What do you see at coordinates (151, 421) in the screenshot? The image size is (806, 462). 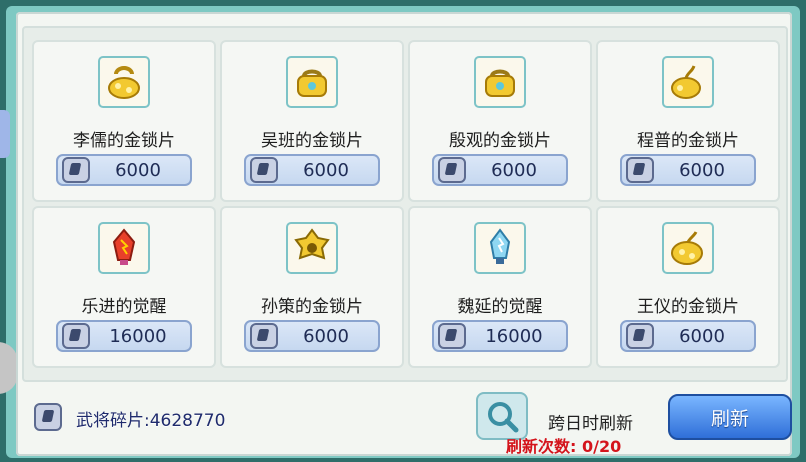 I see `fragment-balance: 武将碎片:4628770` at bounding box center [151, 421].